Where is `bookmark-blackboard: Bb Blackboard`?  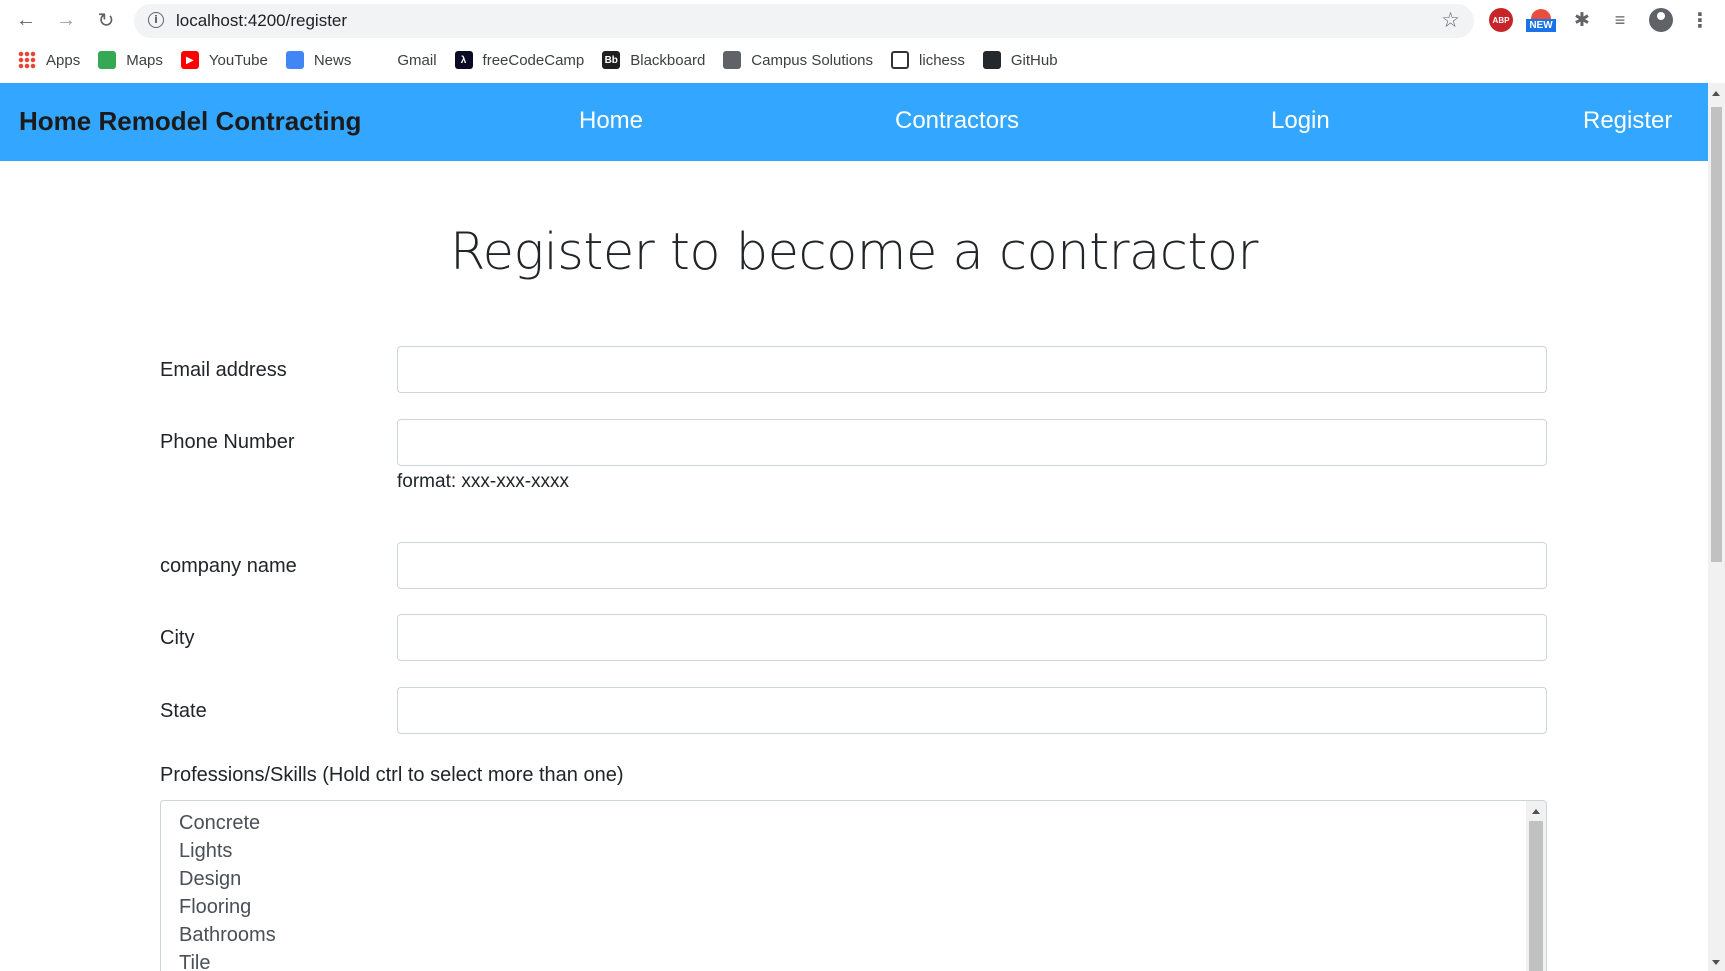 bookmark-blackboard: Bb Blackboard is located at coordinates (653, 60).